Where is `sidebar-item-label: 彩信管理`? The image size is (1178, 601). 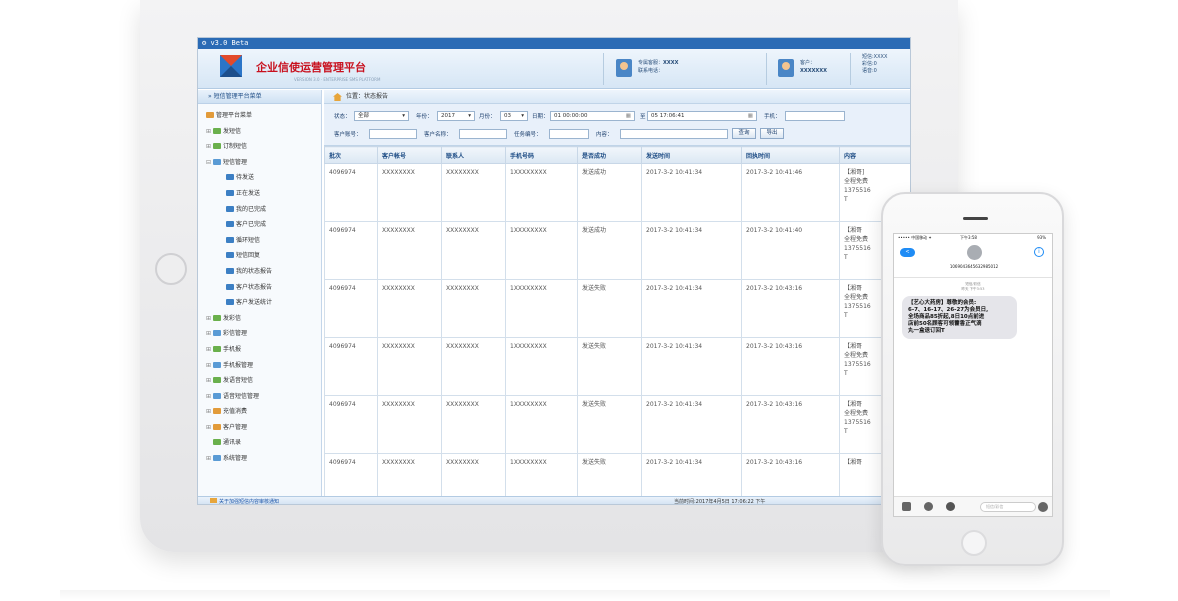
sidebar-item-label: 彩信管理 is located at coordinates (235, 334).